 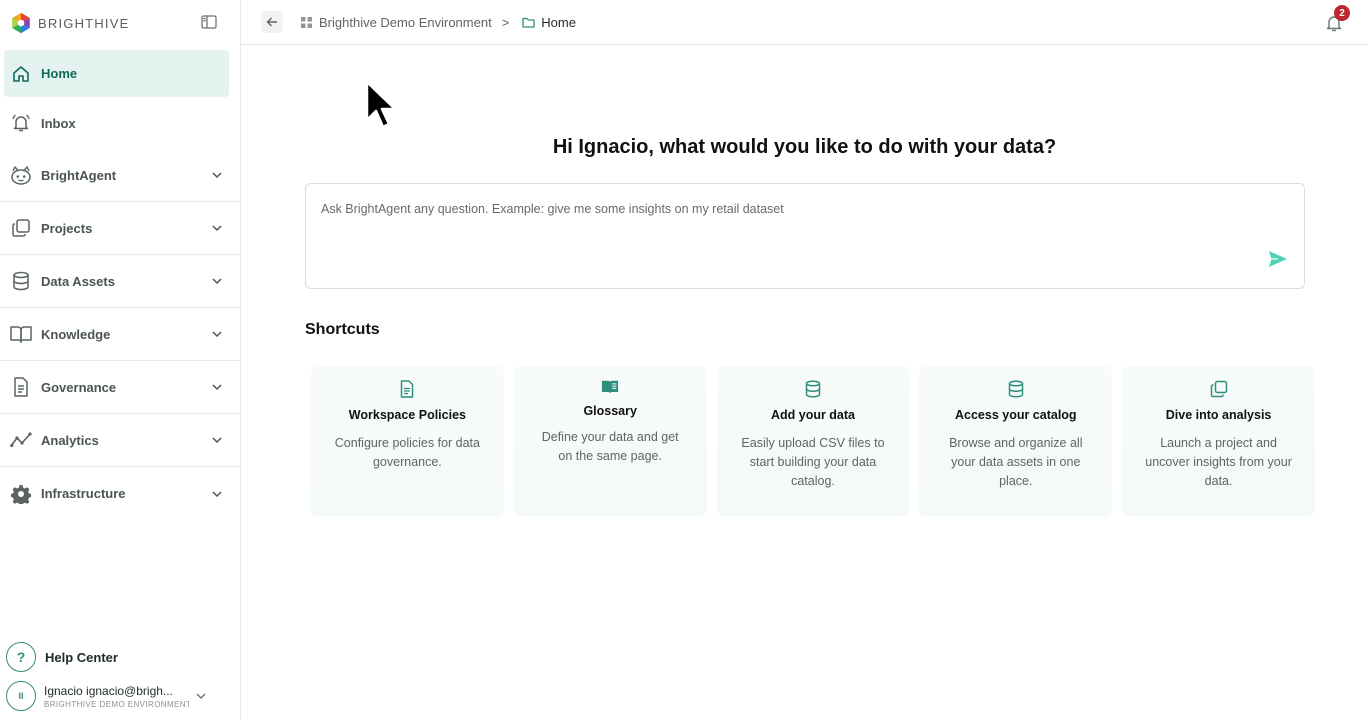 I want to click on breadcrumb-environment: Brighthive Demo Environment, so click(x=395, y=22).